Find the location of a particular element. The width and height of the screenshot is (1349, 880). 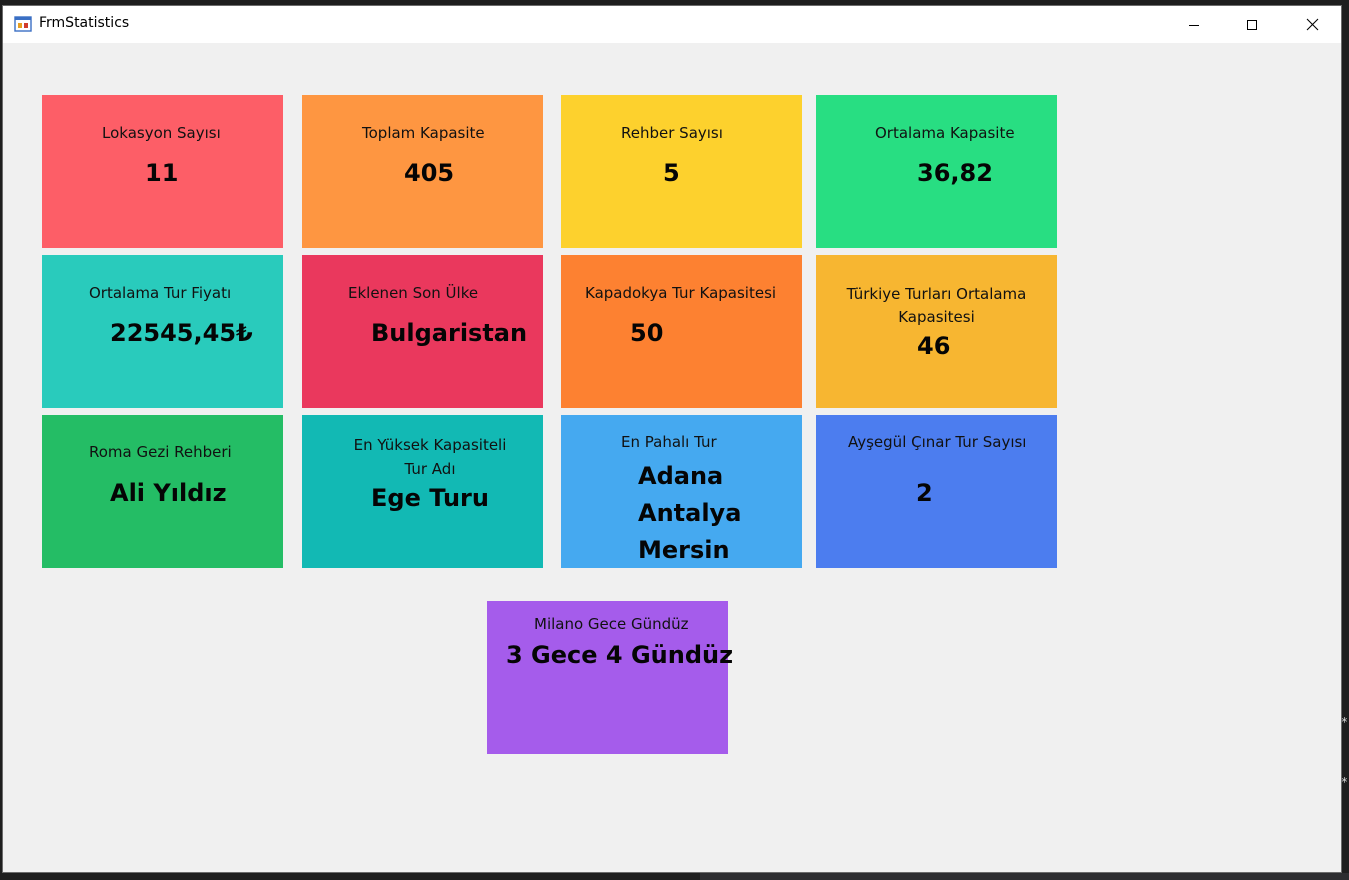

card-value: Ege Turu is located at coordinates (430, 498).